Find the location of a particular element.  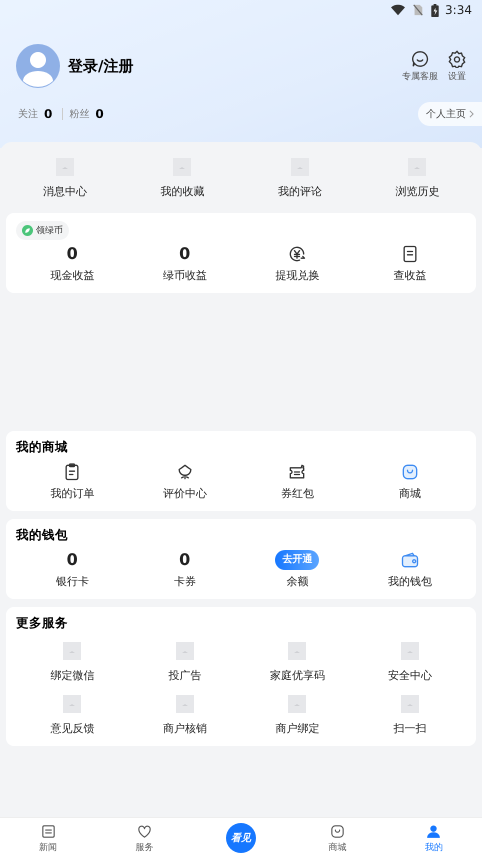

earnings-label: 提现兑换 is located at coordinates (297, 275).